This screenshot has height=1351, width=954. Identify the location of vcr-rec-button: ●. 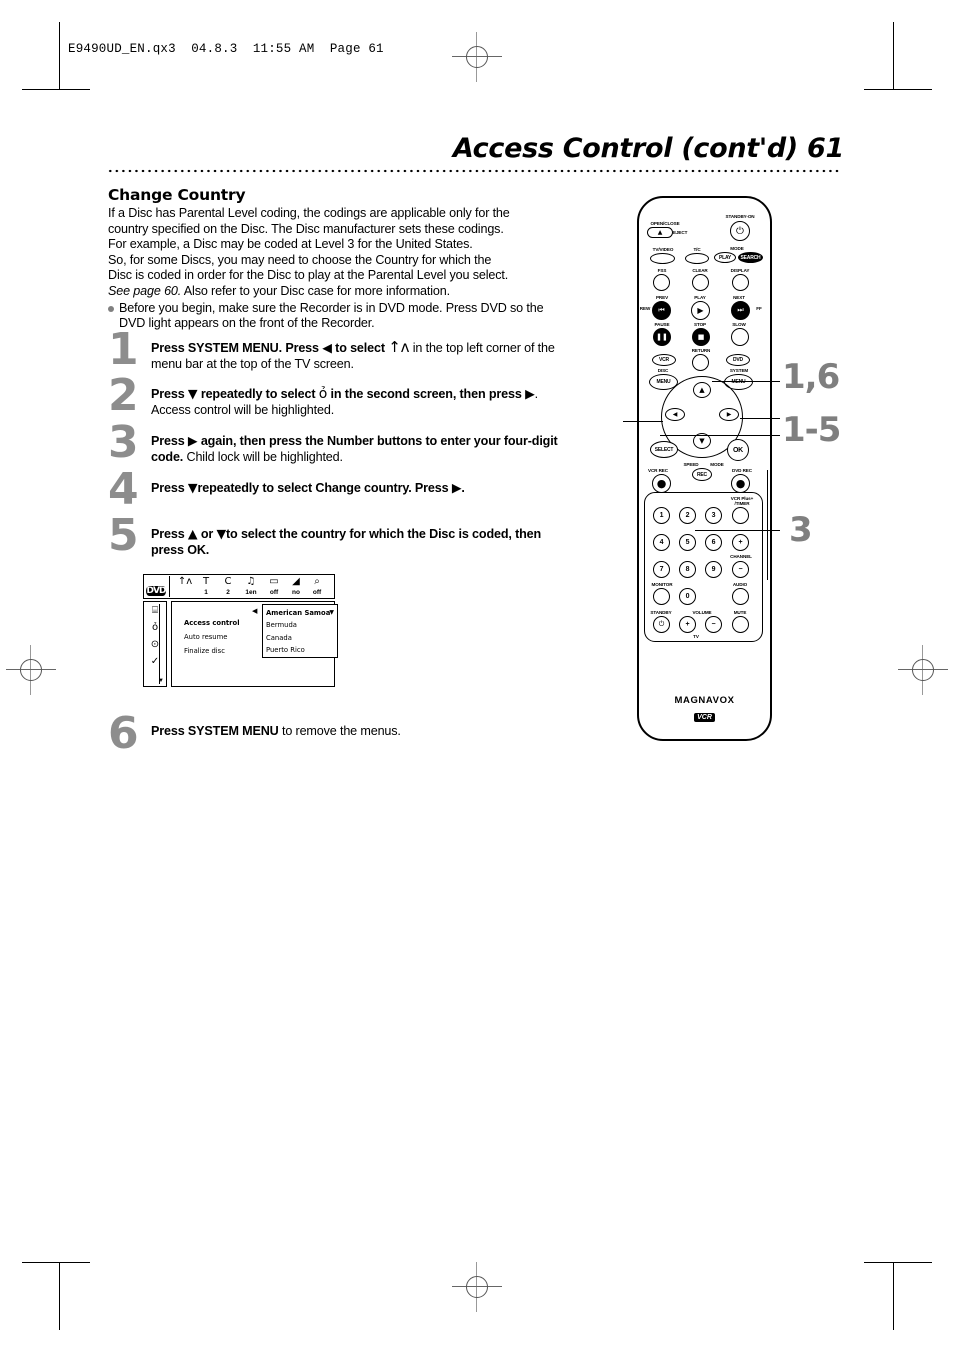
(661, 483).